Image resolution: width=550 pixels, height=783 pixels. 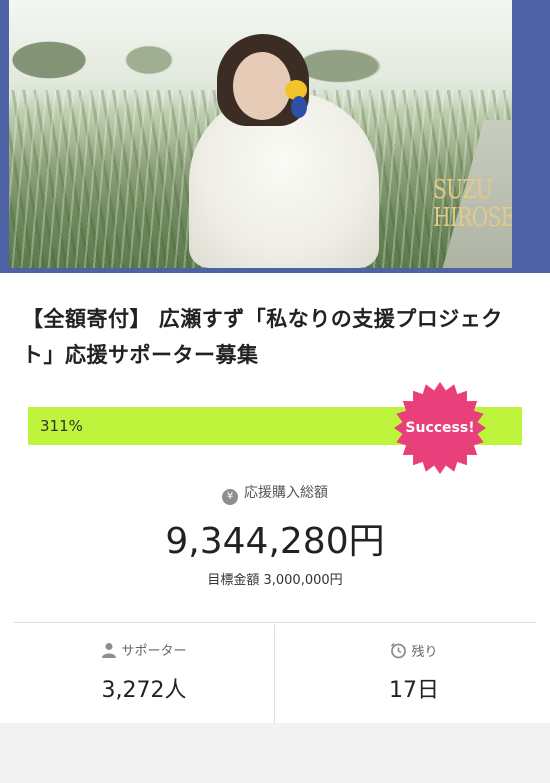 What do you see at coordinates (299, 107) in the screenshot?
I see `blue-flower` at bounding box center [299, 107].